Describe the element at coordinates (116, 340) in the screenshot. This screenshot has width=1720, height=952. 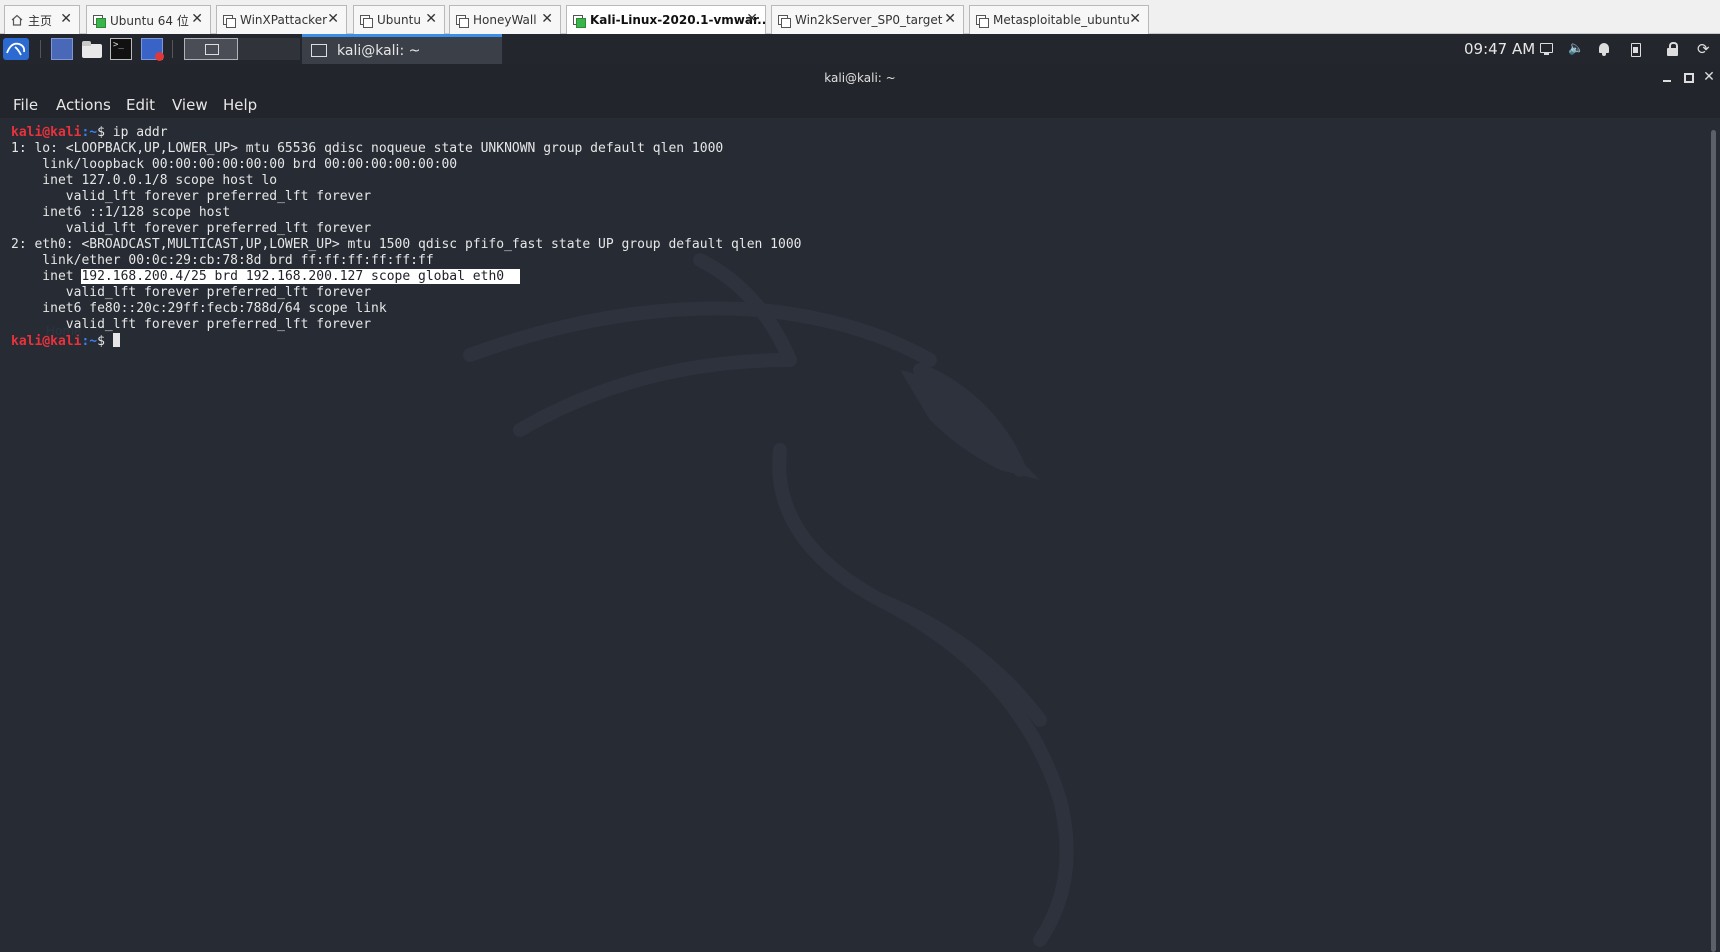
I see `text-cursor` at that location.